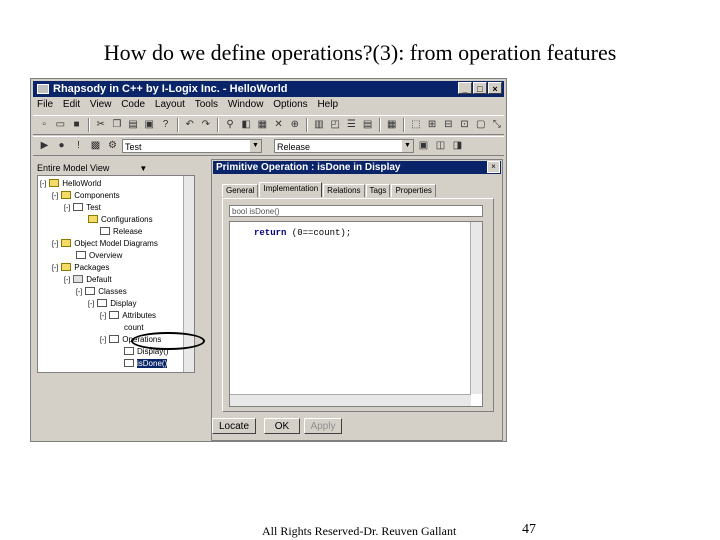 This screenshot has height=540, width=720. What do you see at coordinates (44, 146) in the screenshot?
I see `run-icon: ▶` at bounding box center [44, 146].